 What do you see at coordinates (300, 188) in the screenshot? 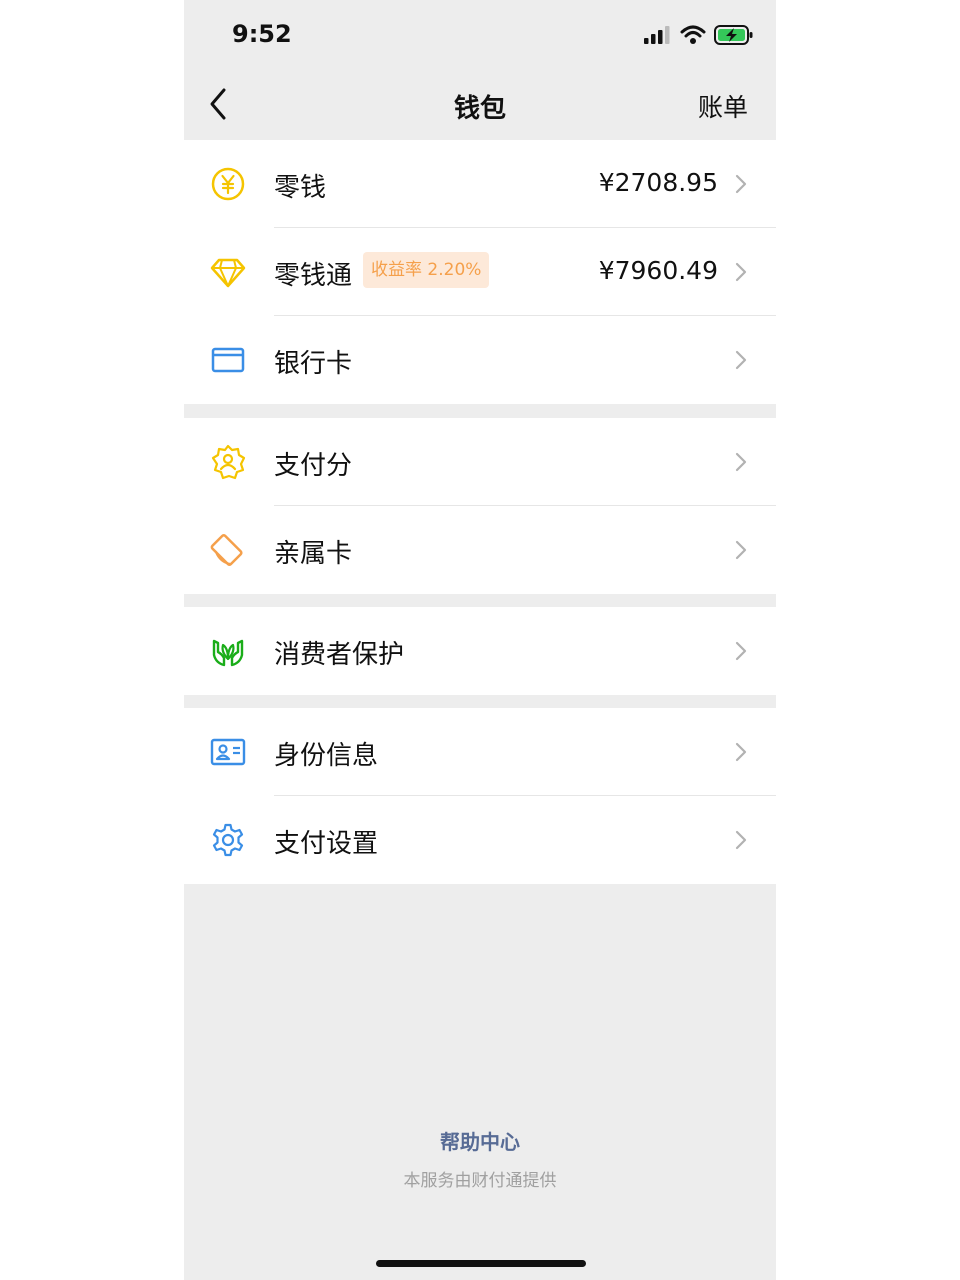
I see `list-item-label: 零钱` at bounding box center [300, 188].